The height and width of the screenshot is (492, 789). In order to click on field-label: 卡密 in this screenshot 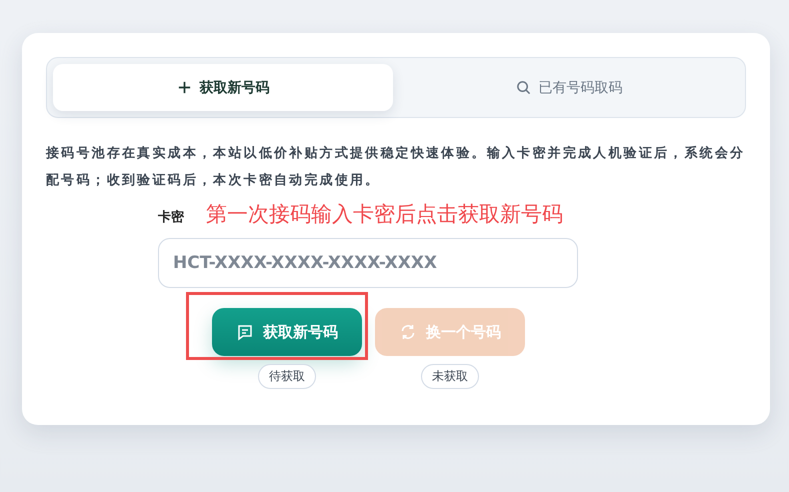, I will do `click(171, 217)`.